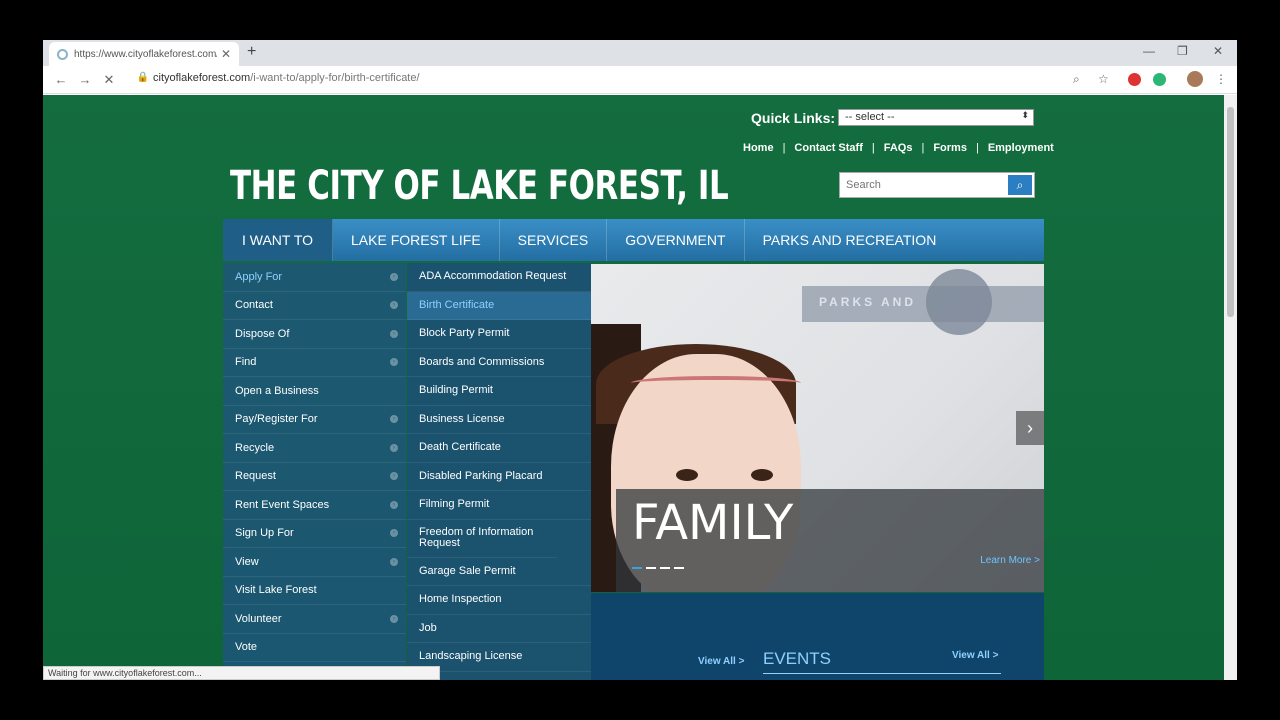  Describe the element at coordinates (1230, 387) in the screenshot. I see `page-scrollbar` at that location.